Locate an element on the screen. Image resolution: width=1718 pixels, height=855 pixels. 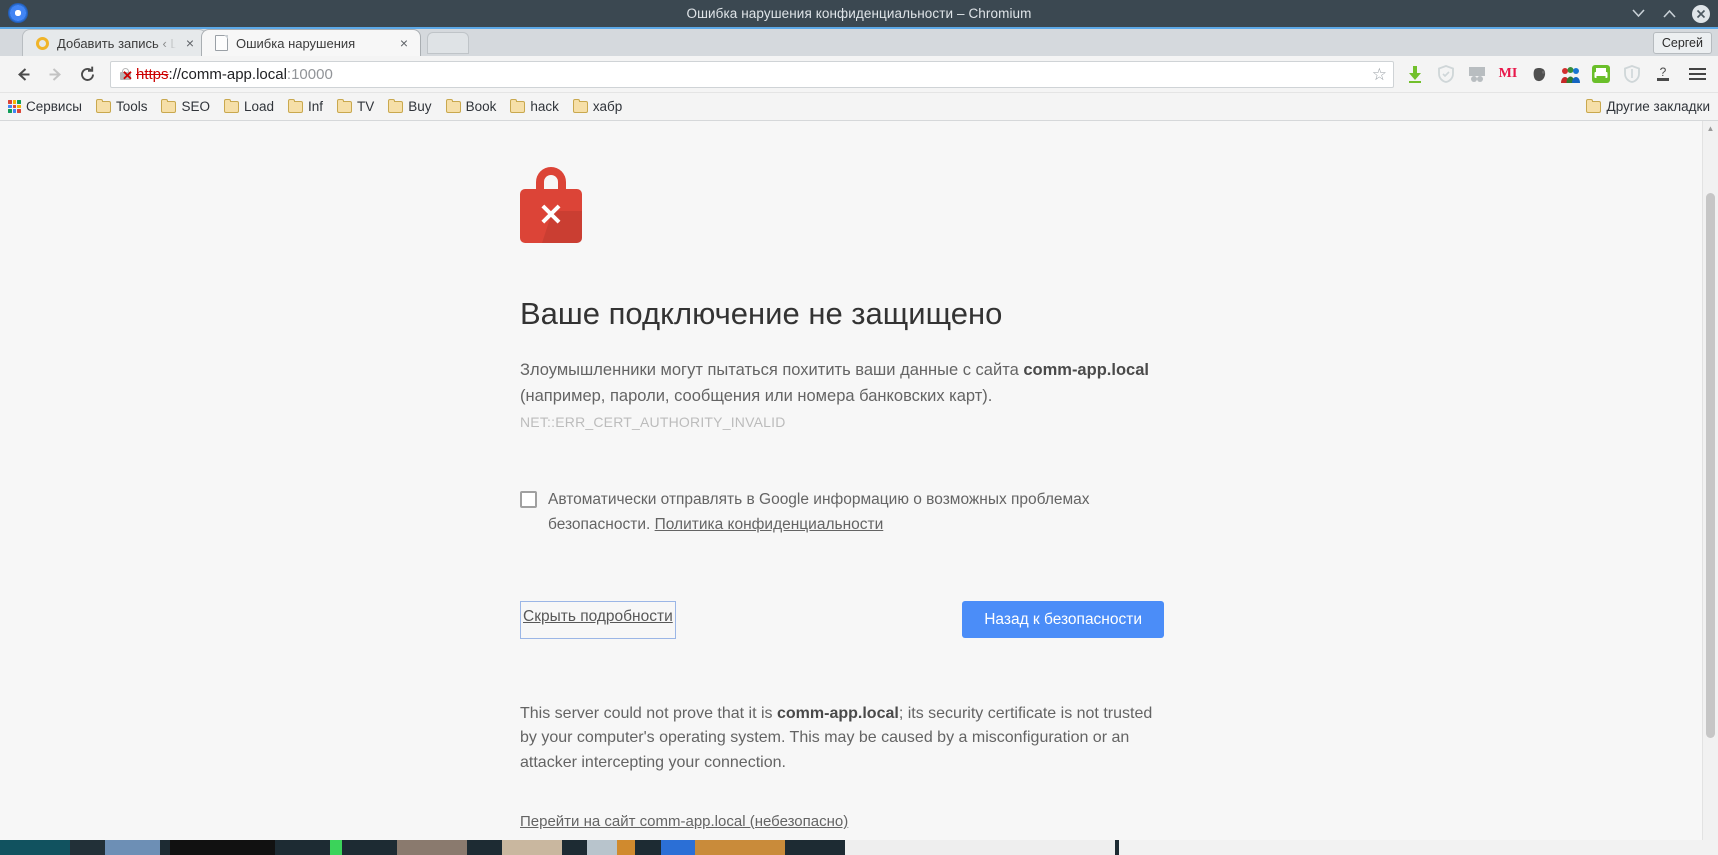
lead-hostname: comm-app.local is located at coordinates (1086, 370).